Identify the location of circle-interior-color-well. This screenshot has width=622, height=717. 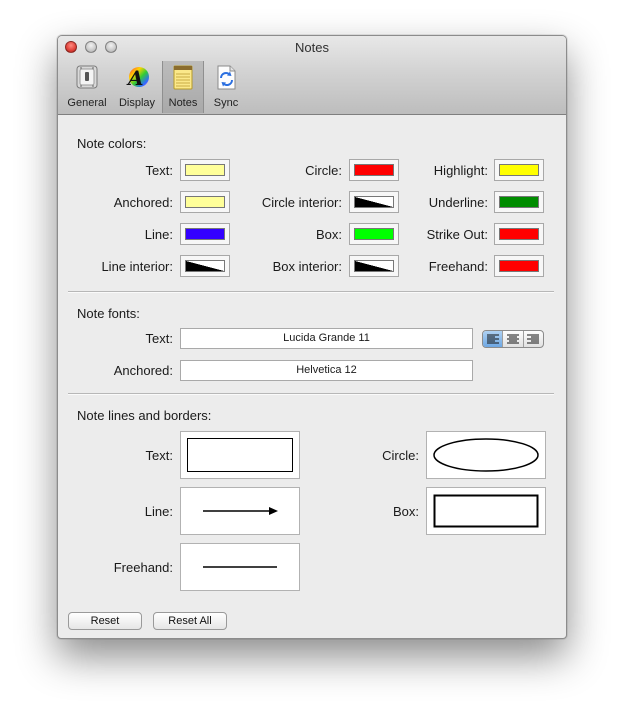
(374, 202).